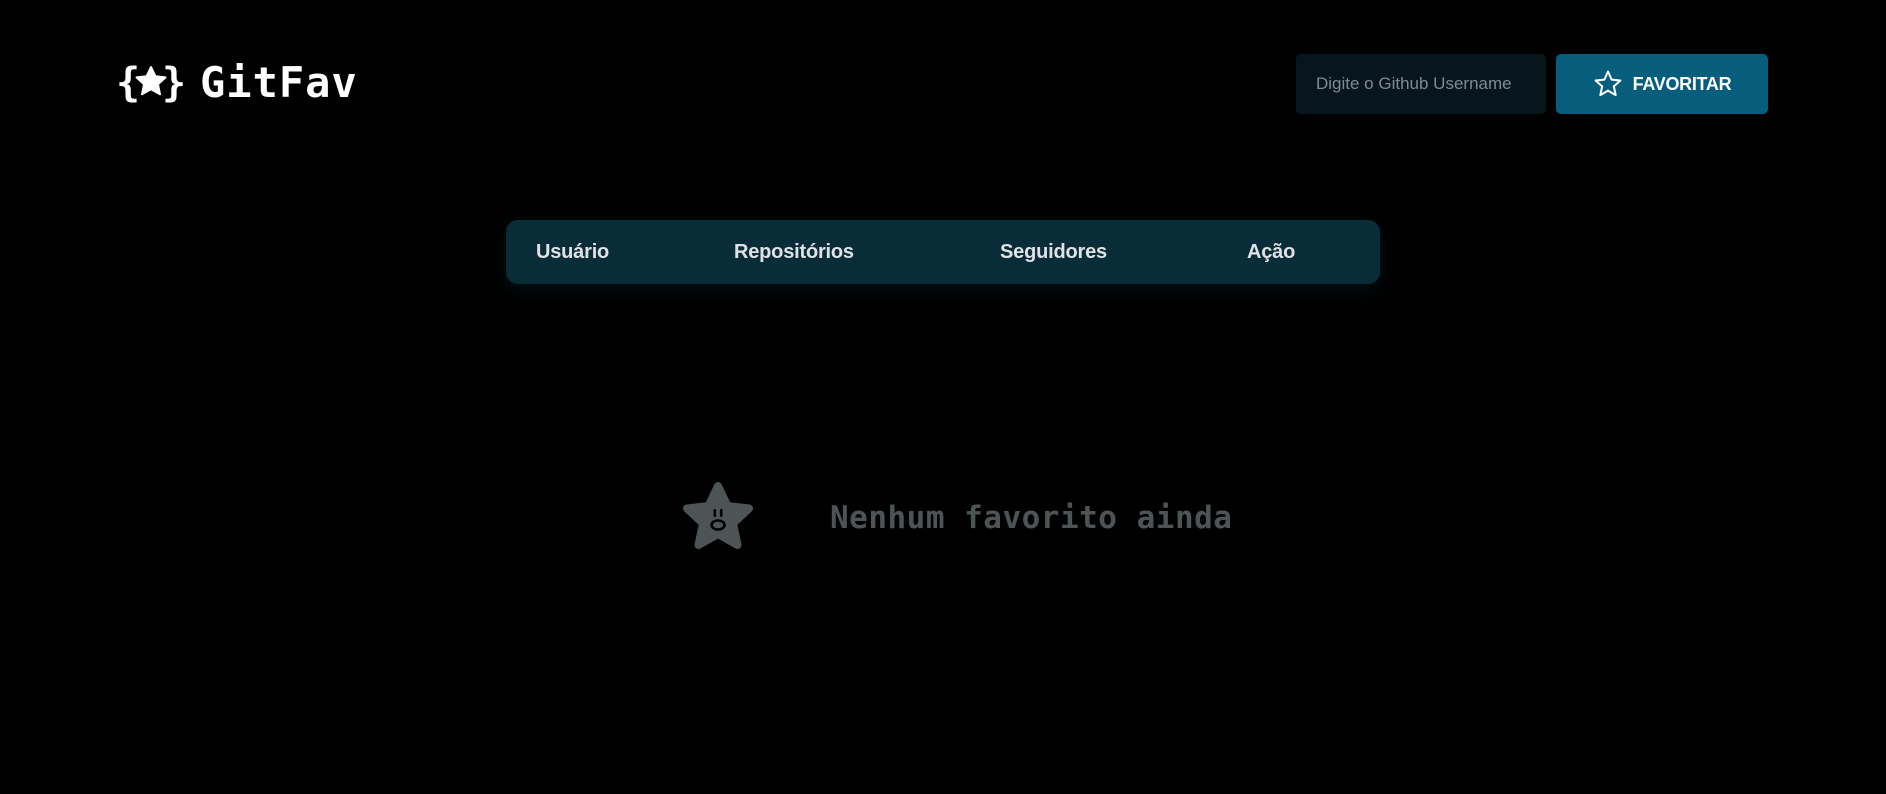  What do you see at coordinates (718, 518) in the screenshot?
I see `sad-star-icon` at bounding box center [718, 518].